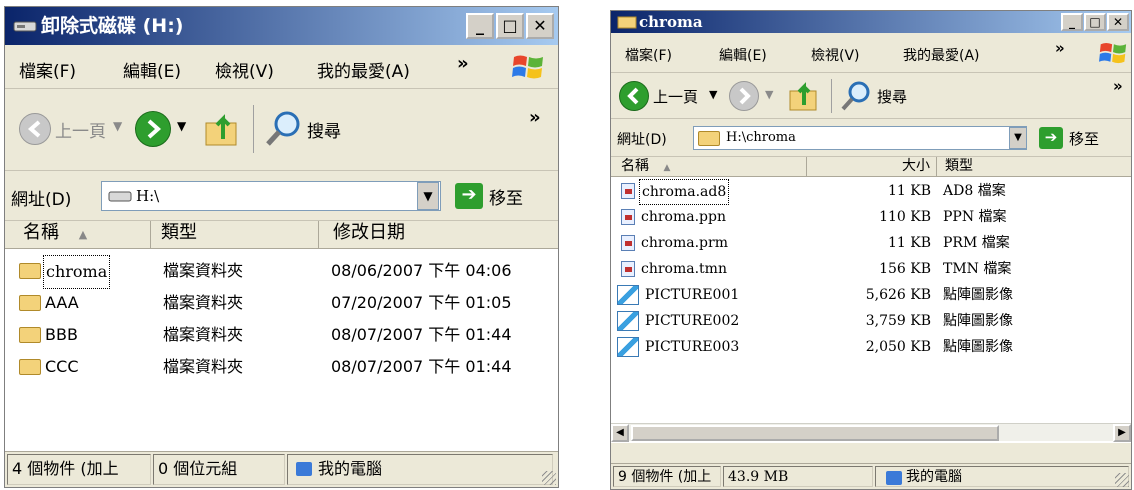 This screenshot has width=1134, height=490. I want to click on item-type: 檔案資料夾, so click(203, 334).